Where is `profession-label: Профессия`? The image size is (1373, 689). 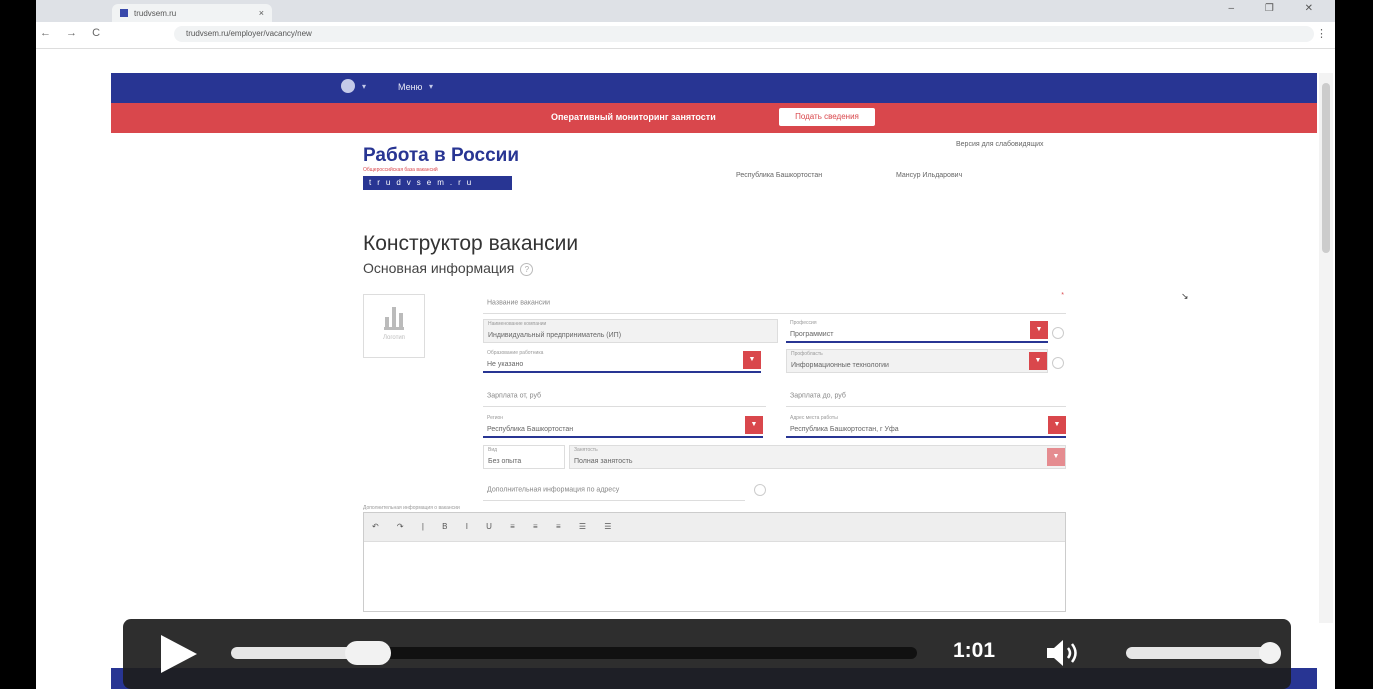
profession-label: Профессия is located at coordinates (803, 323).